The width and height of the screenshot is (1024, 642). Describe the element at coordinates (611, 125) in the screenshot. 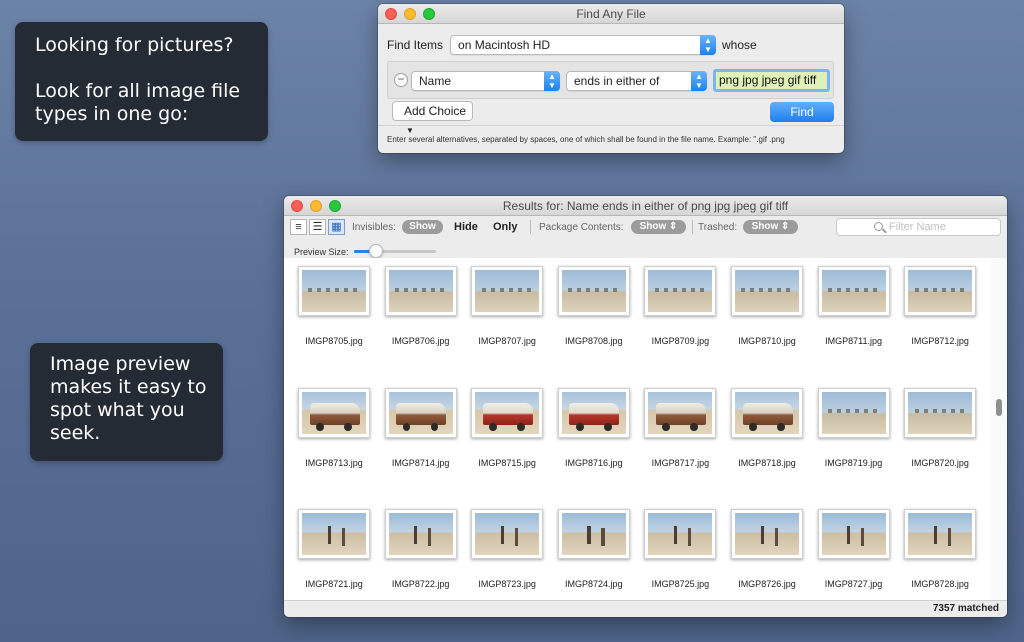

I see `divider` at that location.